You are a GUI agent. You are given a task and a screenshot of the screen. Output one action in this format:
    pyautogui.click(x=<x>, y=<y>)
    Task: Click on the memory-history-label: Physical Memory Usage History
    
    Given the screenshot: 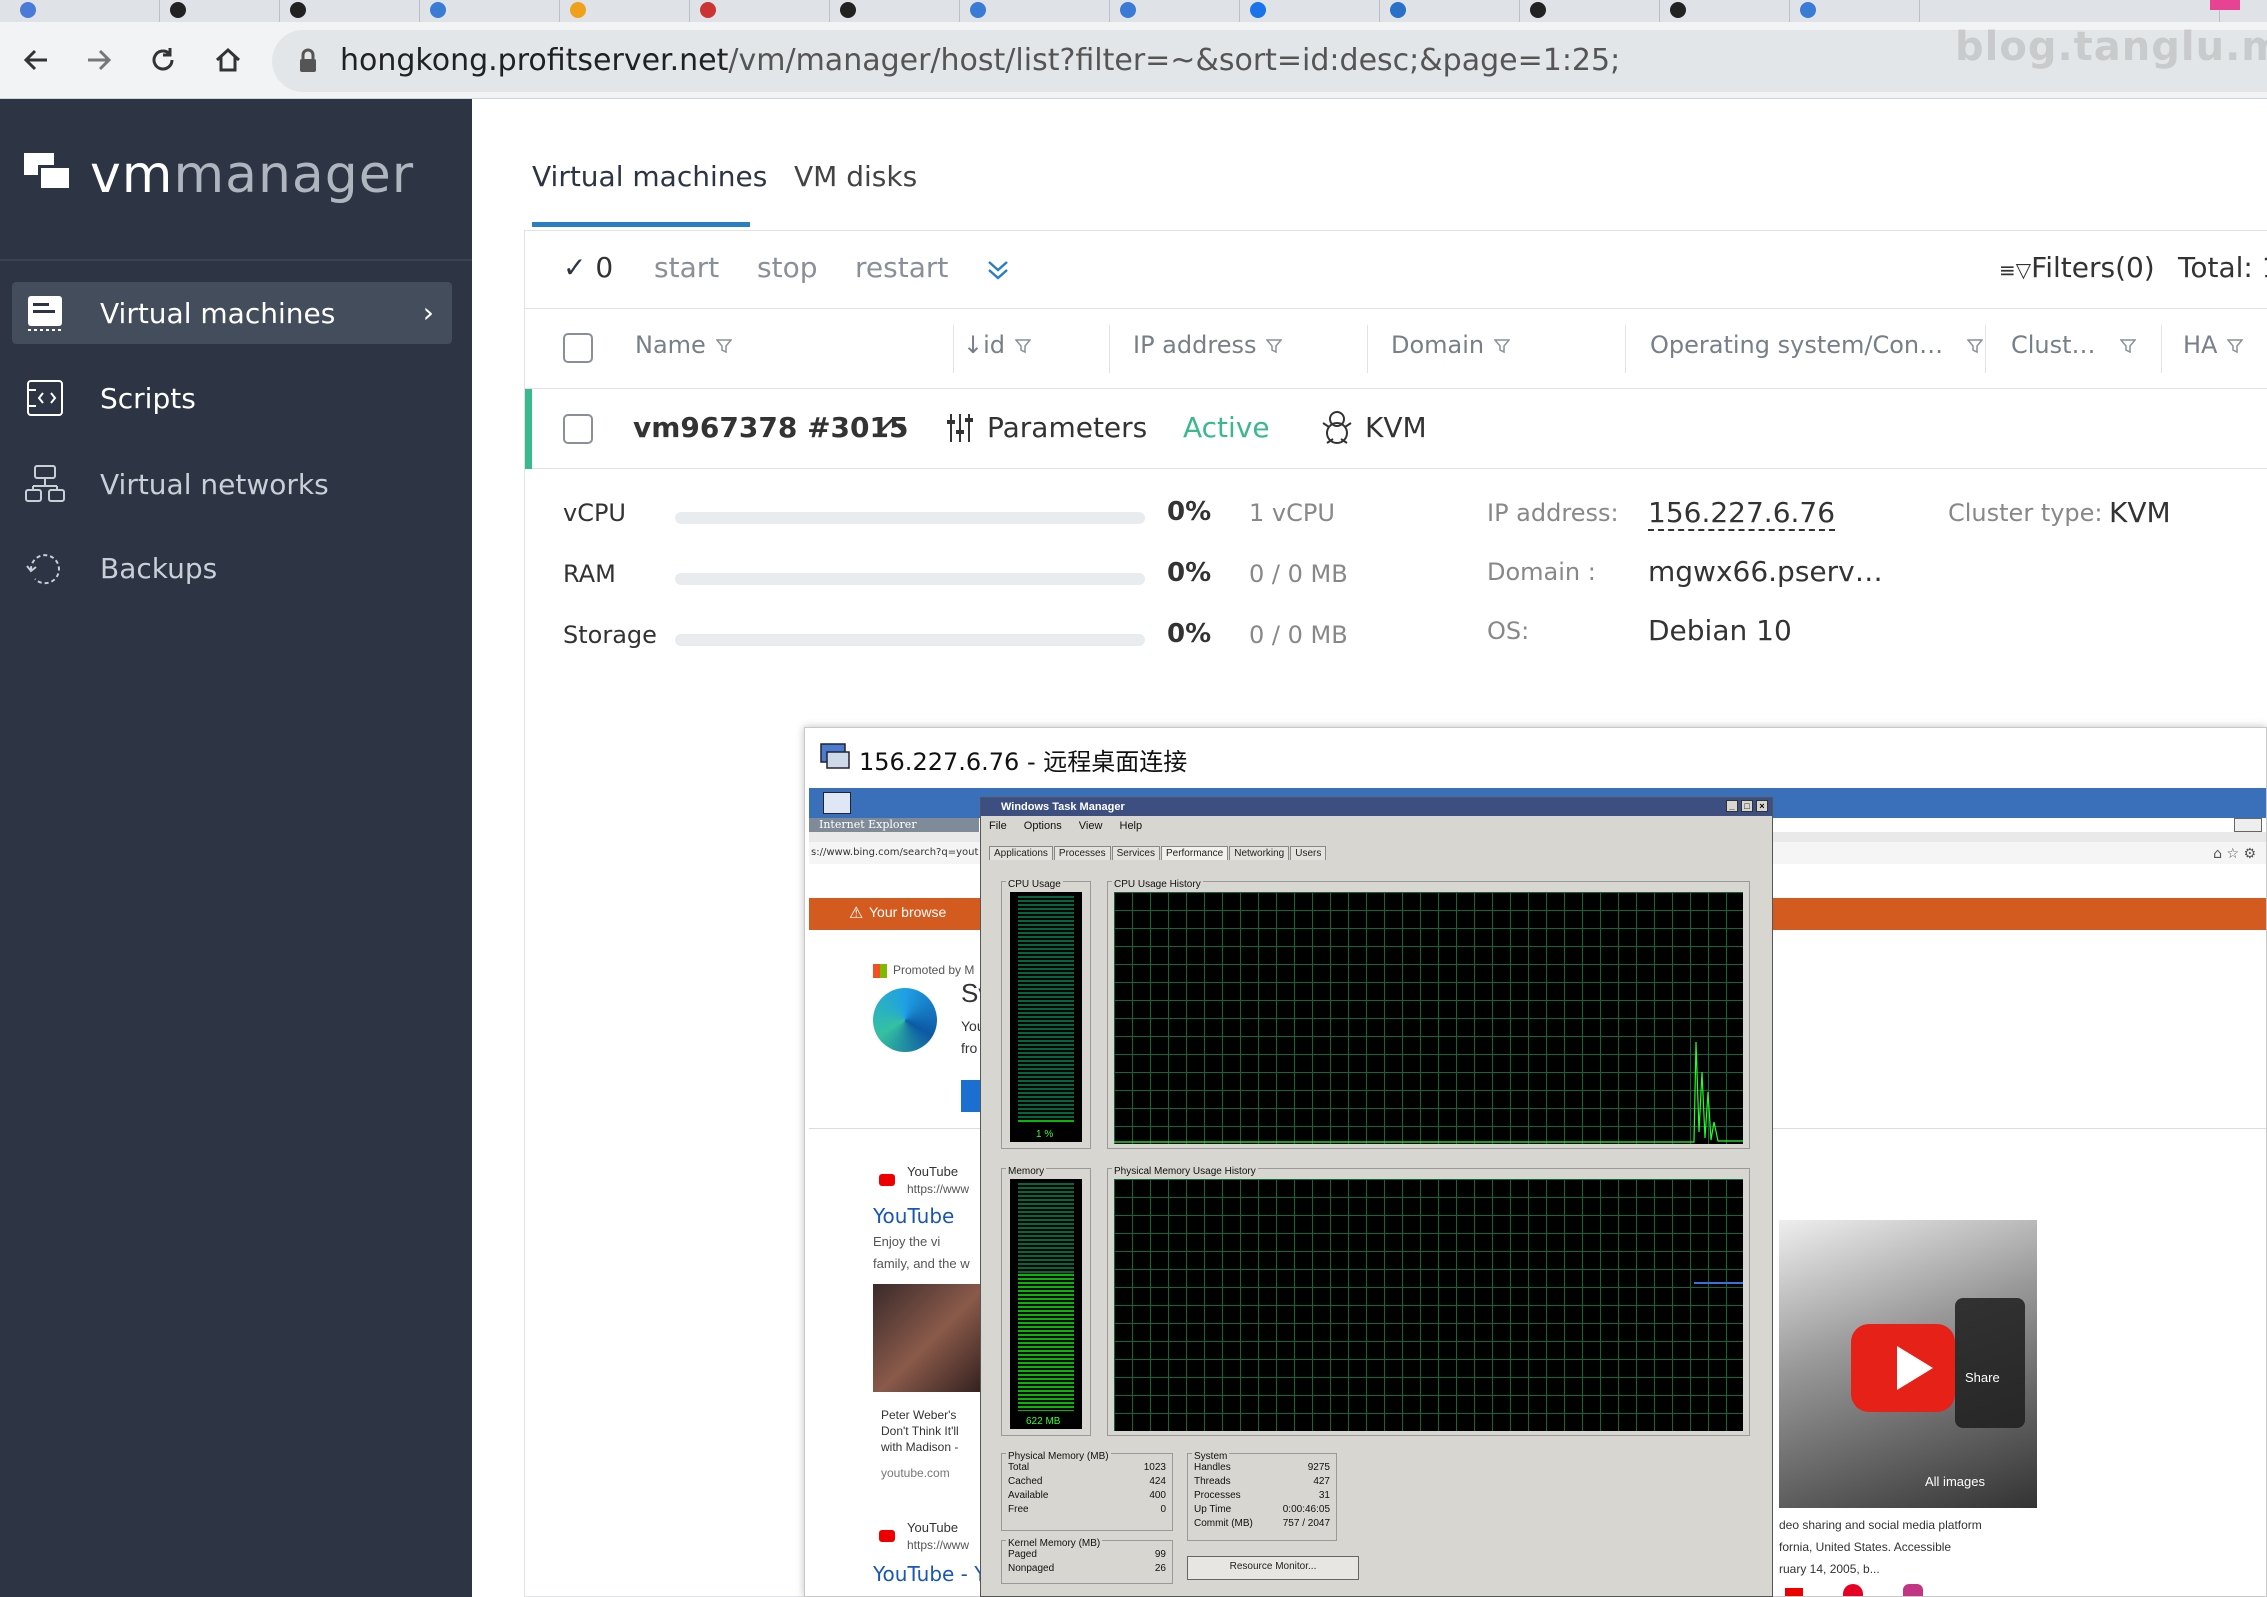 What is the action you would take?
    pyautogui.click(x=1185, y=1171)
    